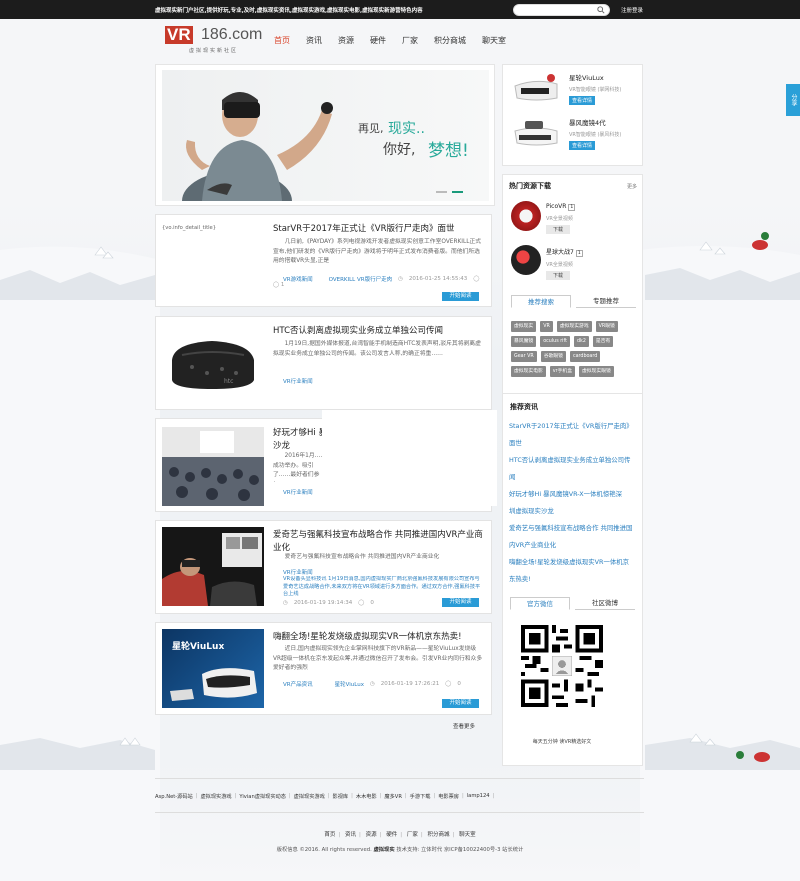 The height and width of the screenshot is (881, 800). Describe the element at coordinates (378, 637) in the screenshot. I see `article-title: 嗨翻全场!星轮发烧级虚拟现实VR一体机京东热卖!` at that location.